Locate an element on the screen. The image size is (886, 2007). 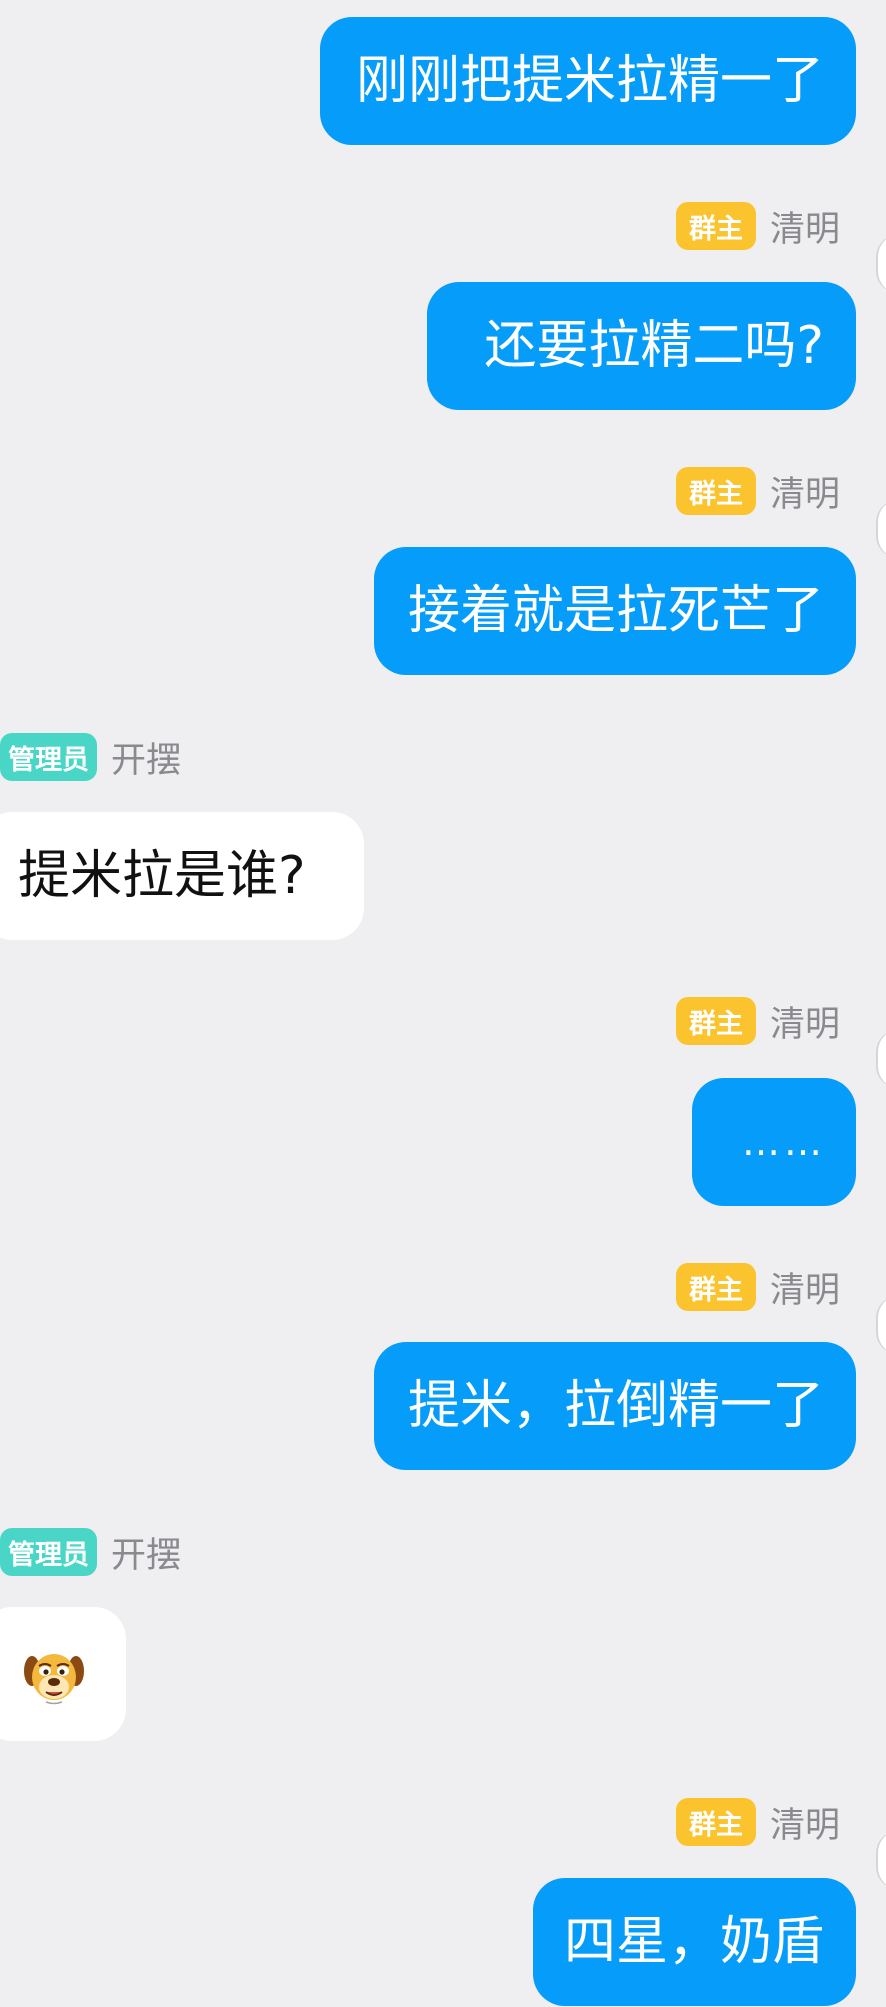
message-text: 提米，拉倒精一了 is located at coordinates (615, 1406).